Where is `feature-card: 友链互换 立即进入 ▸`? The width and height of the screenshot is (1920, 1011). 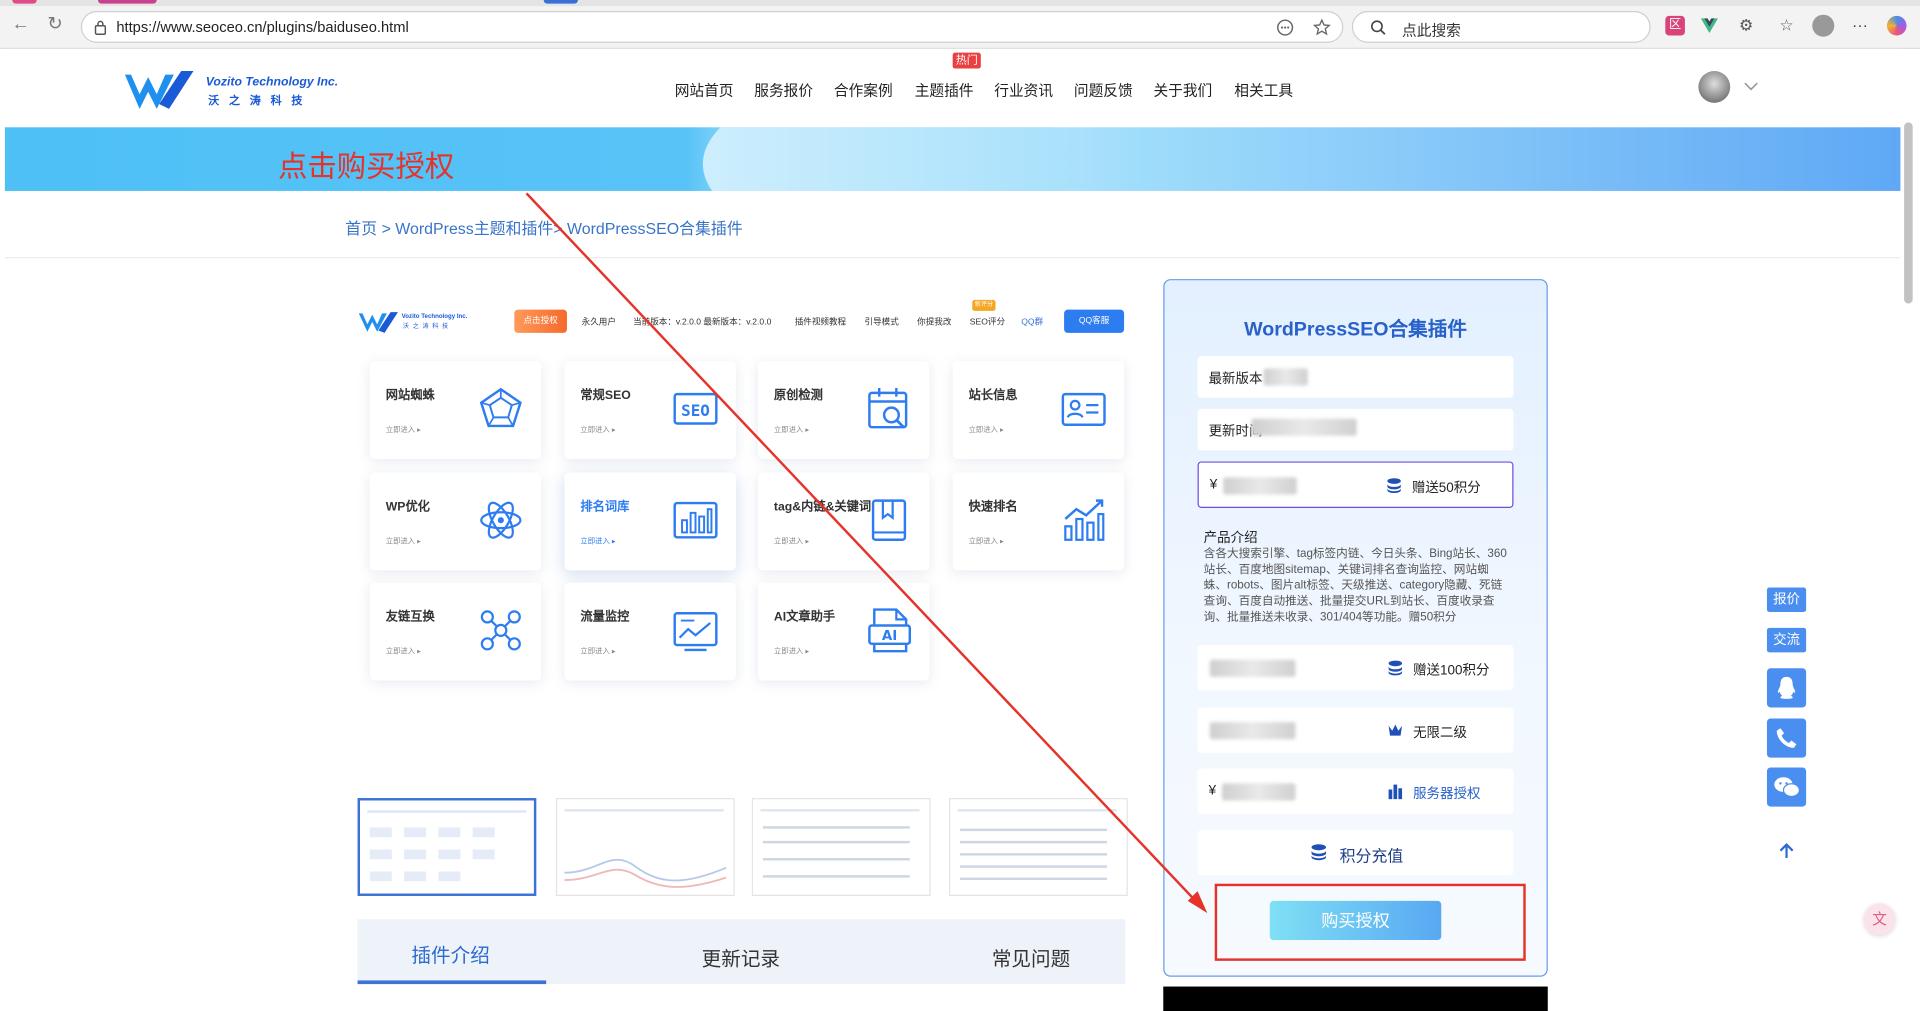
feature-card: 友链互换 立即进入 ▸ is located at coordinates (455, 631).